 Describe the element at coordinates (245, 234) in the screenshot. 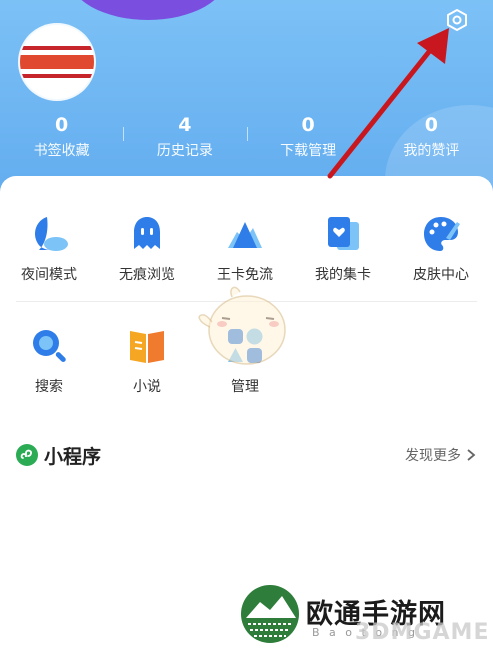

I see `king-card-icon` at that location.